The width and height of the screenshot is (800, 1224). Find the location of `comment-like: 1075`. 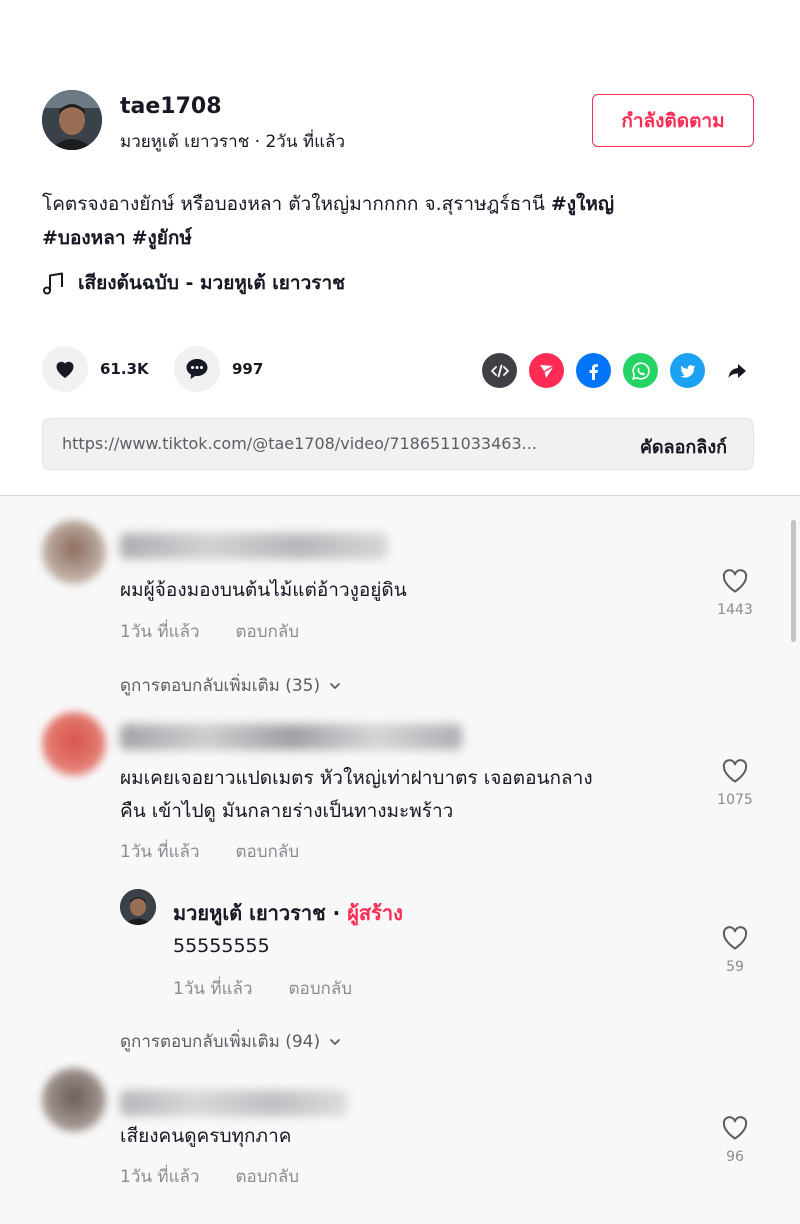

comment-like: 1075 is located at coordinates (735, 783).